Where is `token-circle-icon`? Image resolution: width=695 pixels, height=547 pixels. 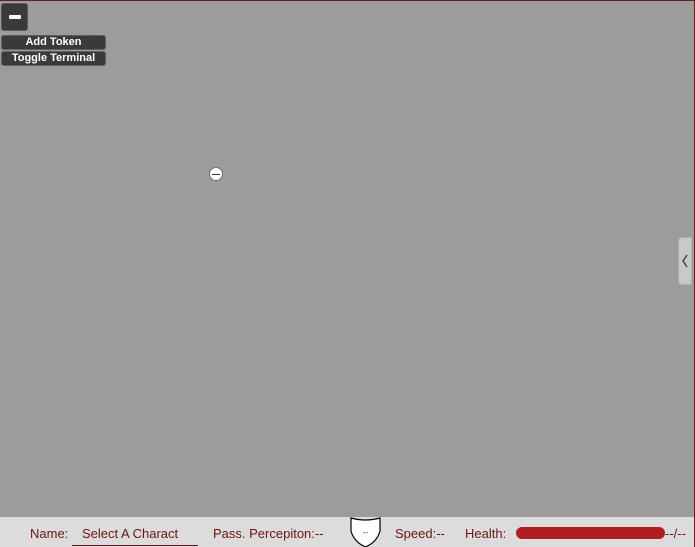 token-circle-icon is located at coordinates (216, 174).